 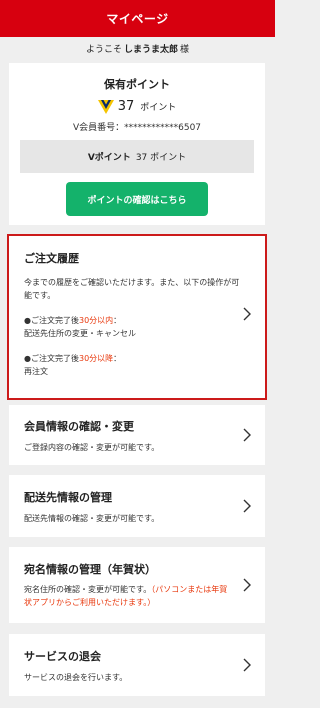 I want to click on vpoint-value: 37 ポイント, so click(x=161, y=158).